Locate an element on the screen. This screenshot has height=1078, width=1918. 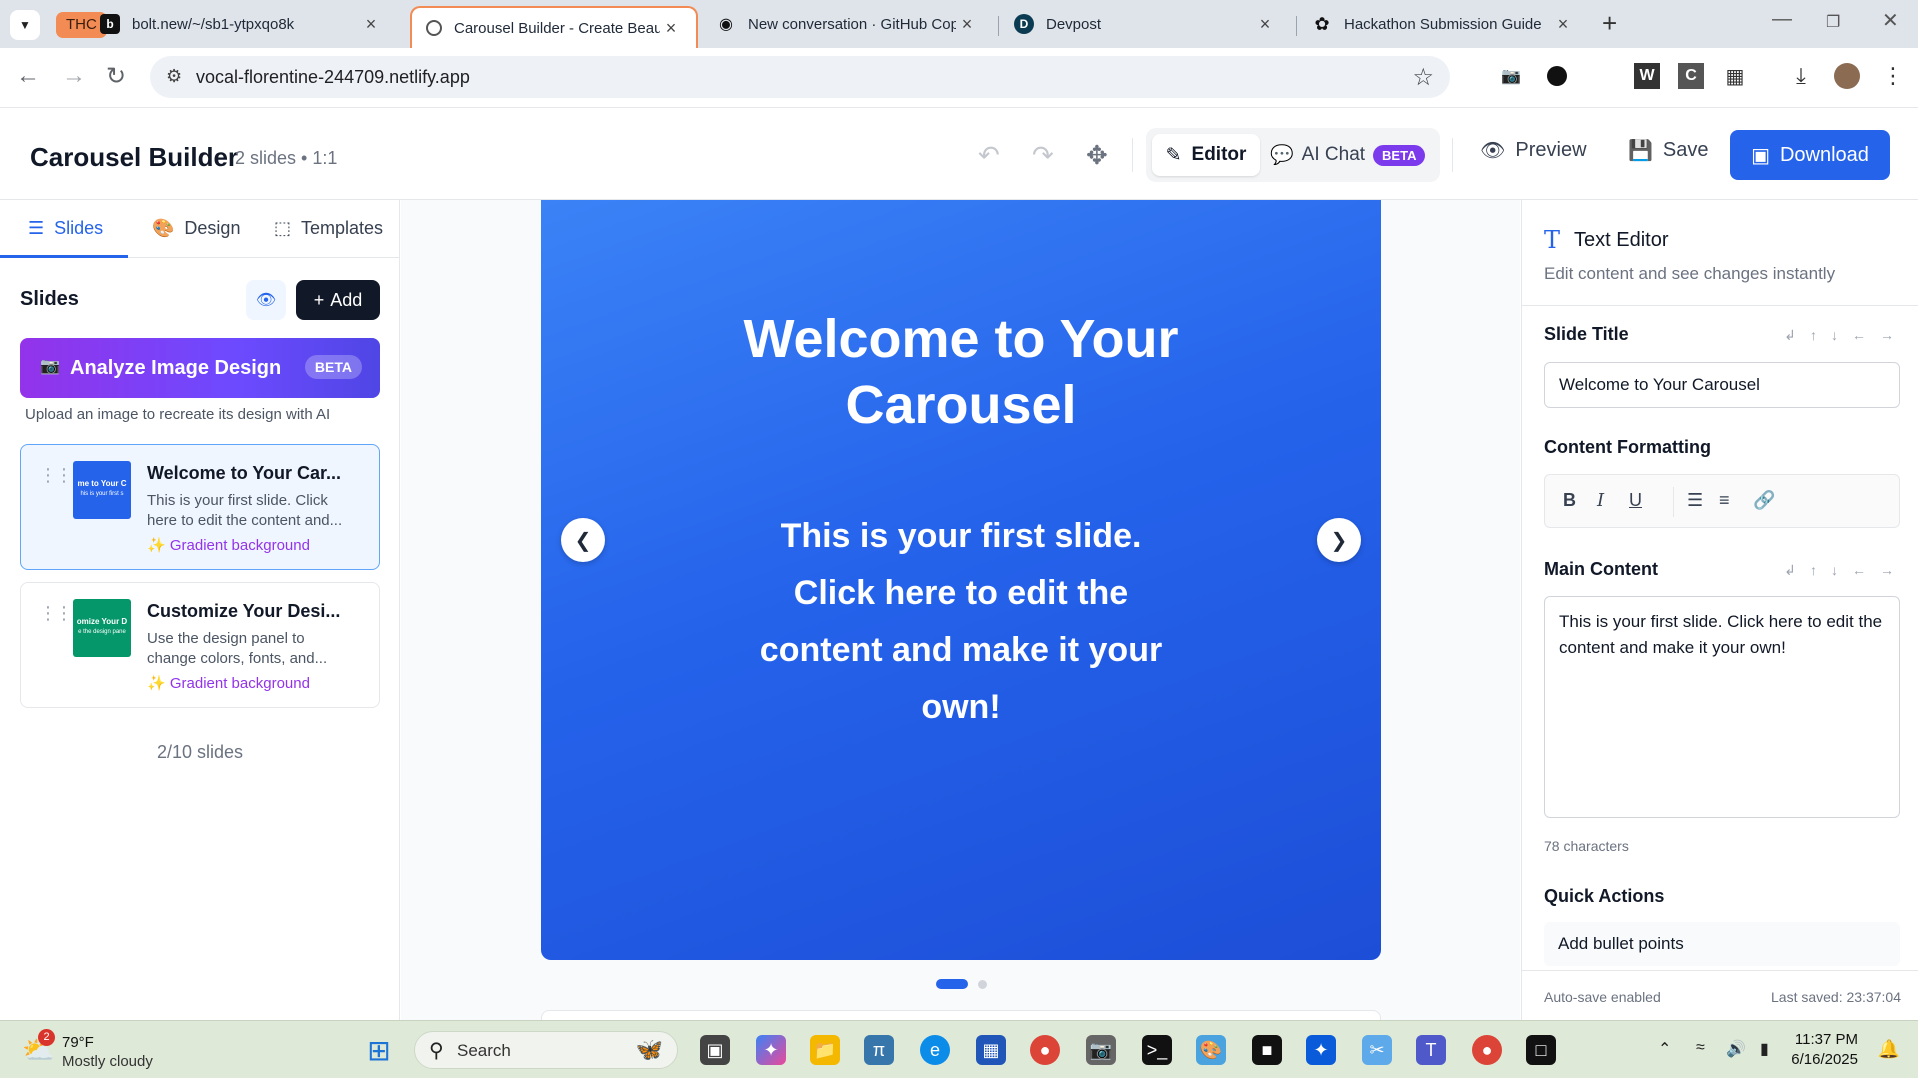
browser-tab: b bolt.new/~/sb1-ytpxqo8k × is located at coordinates (241, 24).